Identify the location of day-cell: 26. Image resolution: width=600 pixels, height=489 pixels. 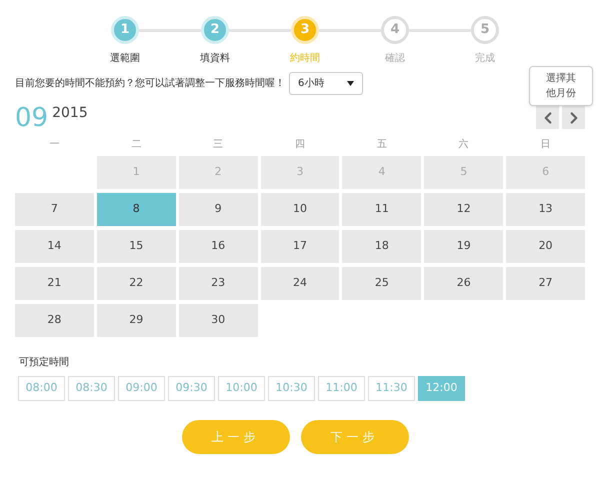
(464, 283).